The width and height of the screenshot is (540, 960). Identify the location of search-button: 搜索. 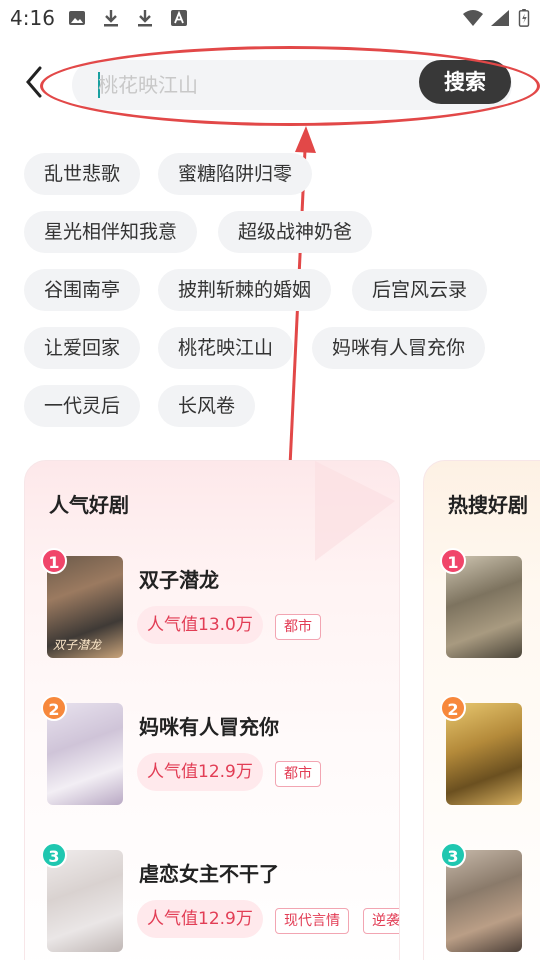
(465, 82).